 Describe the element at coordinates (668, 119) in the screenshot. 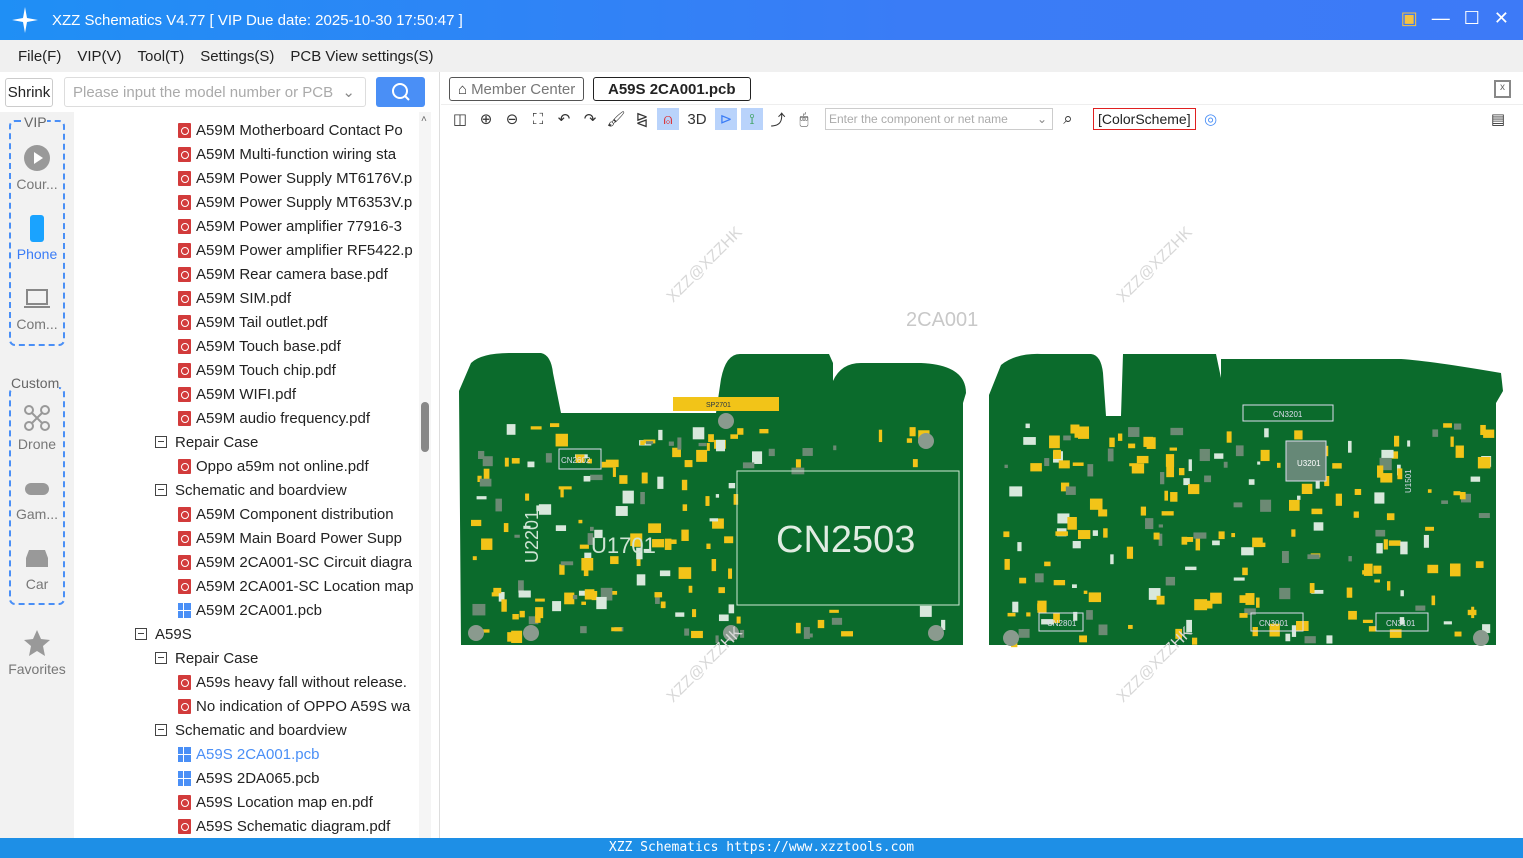

I see `alarm-icon: ⍝` at that location.